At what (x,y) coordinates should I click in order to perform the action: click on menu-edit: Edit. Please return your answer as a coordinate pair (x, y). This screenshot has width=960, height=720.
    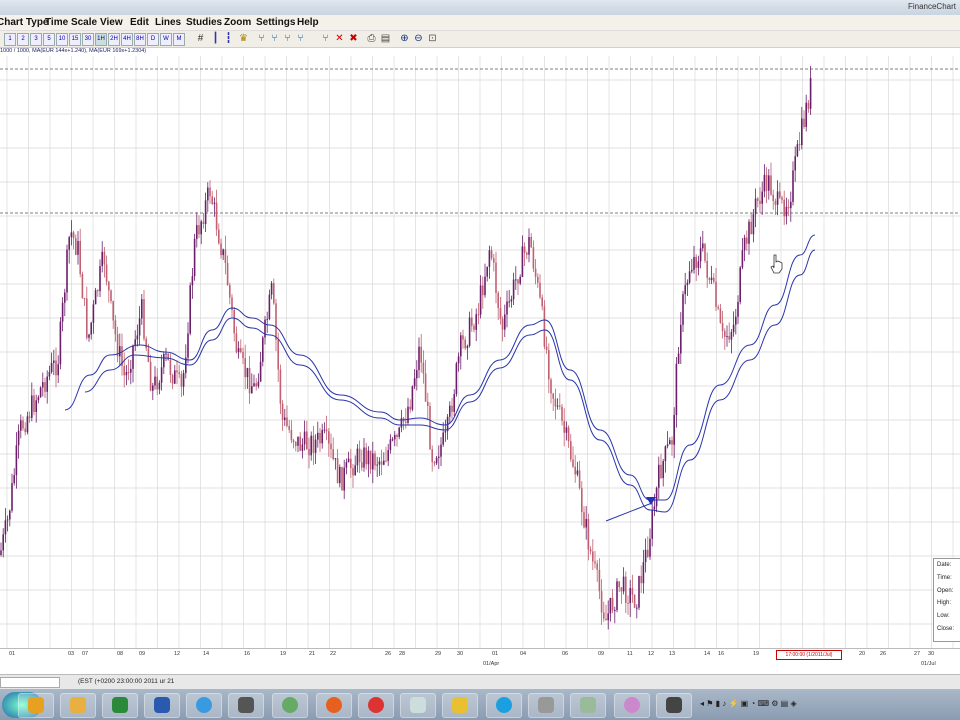
    Looking at the image, I should click on (139, 22).